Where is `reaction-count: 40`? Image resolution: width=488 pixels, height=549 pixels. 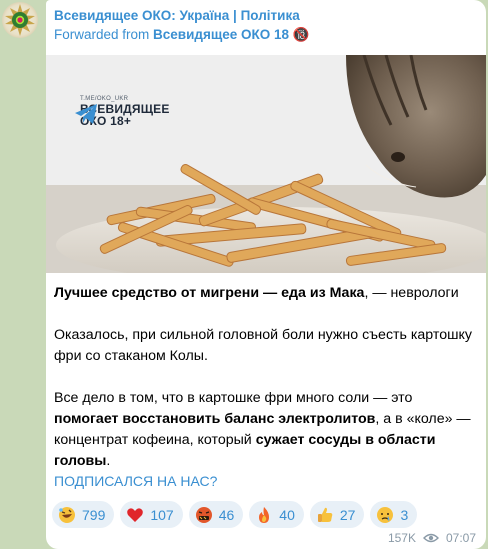
reaction-count: 40 is located at coordinates (287, 514).